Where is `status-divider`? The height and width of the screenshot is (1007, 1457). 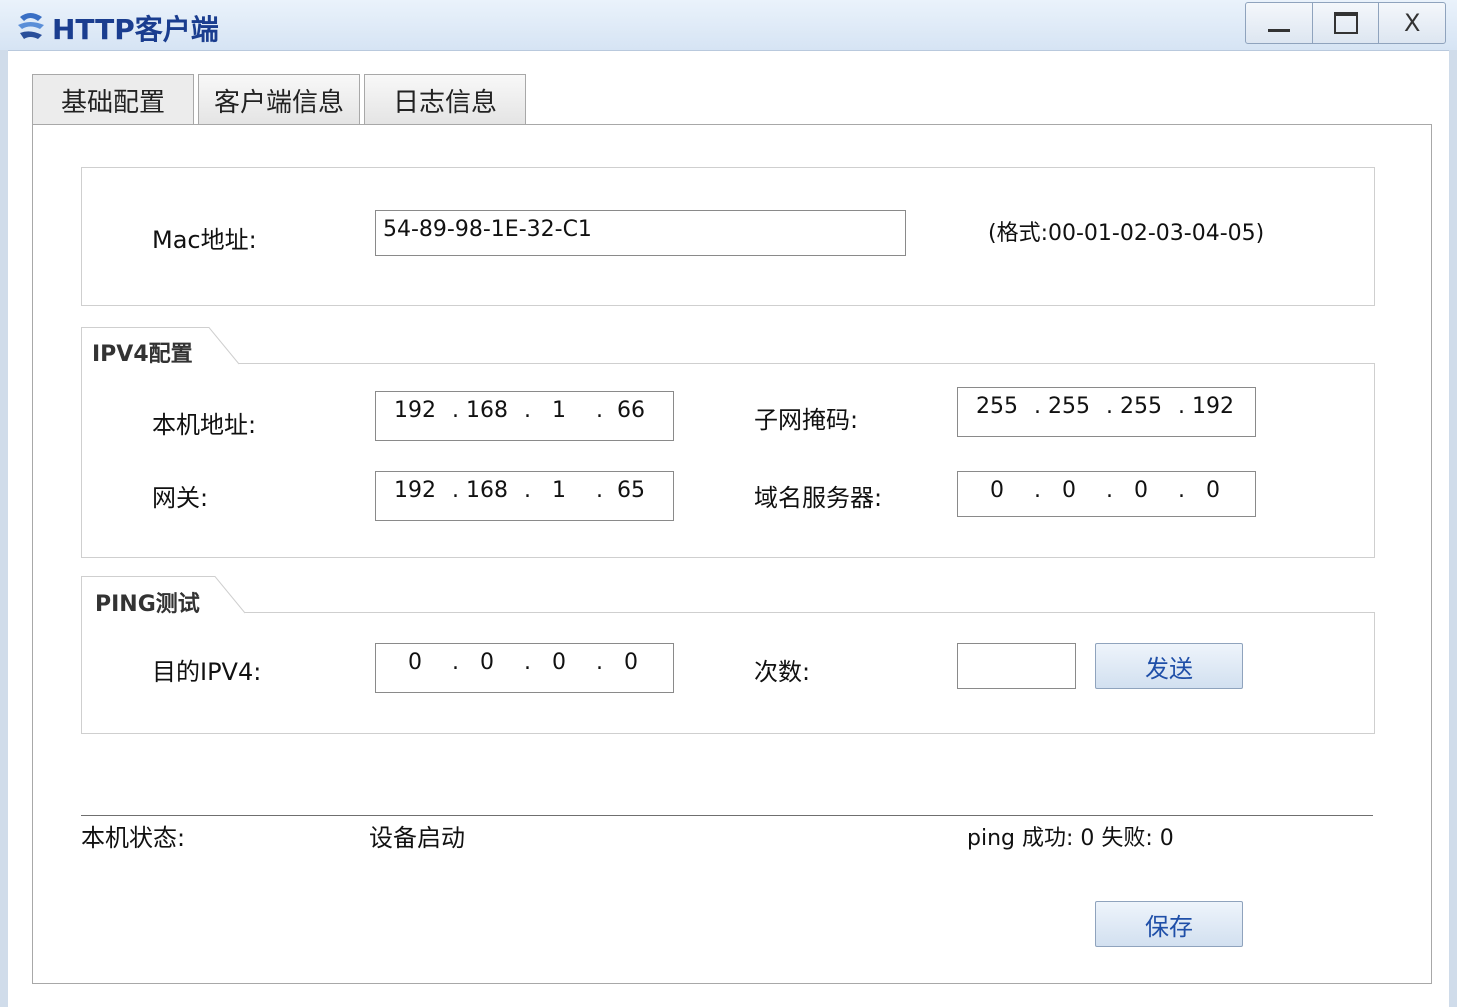 status-divider is located at coordinates (727, 815).